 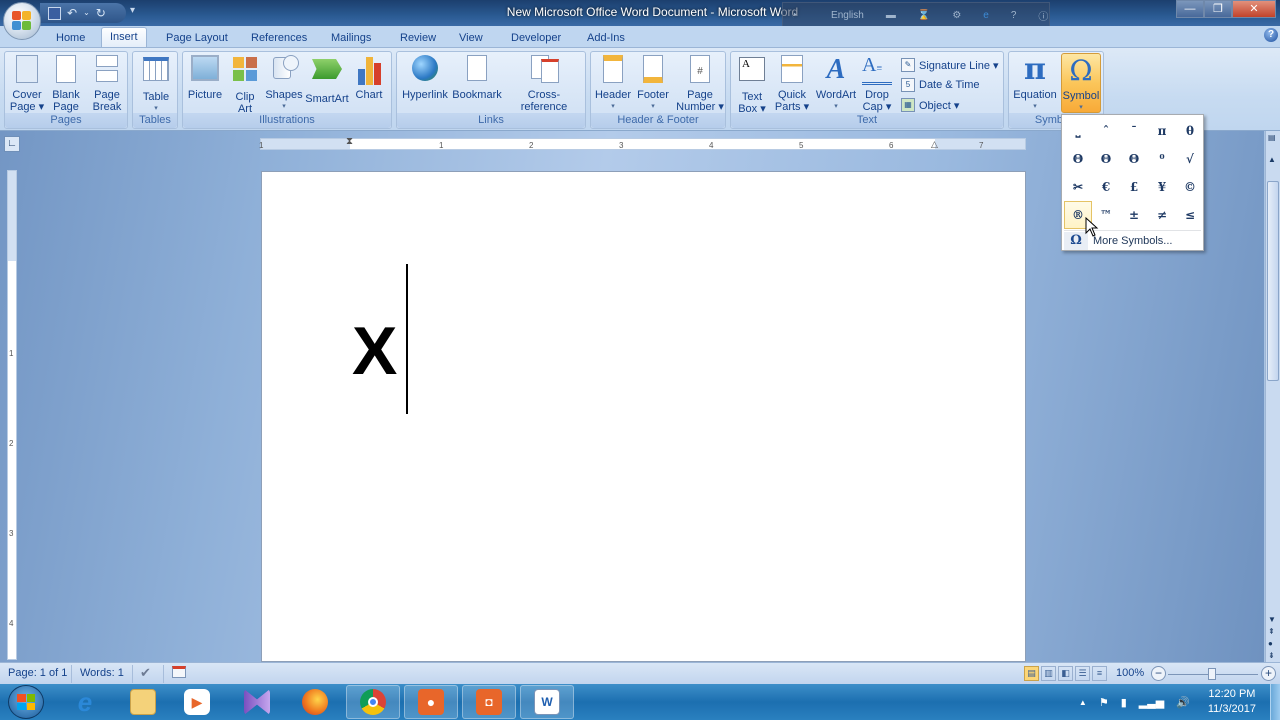 What do you see at coordinates (1130, 673) in the screenshot?
I see `zoom-level: 100%` at bounding box center [1130, 673].